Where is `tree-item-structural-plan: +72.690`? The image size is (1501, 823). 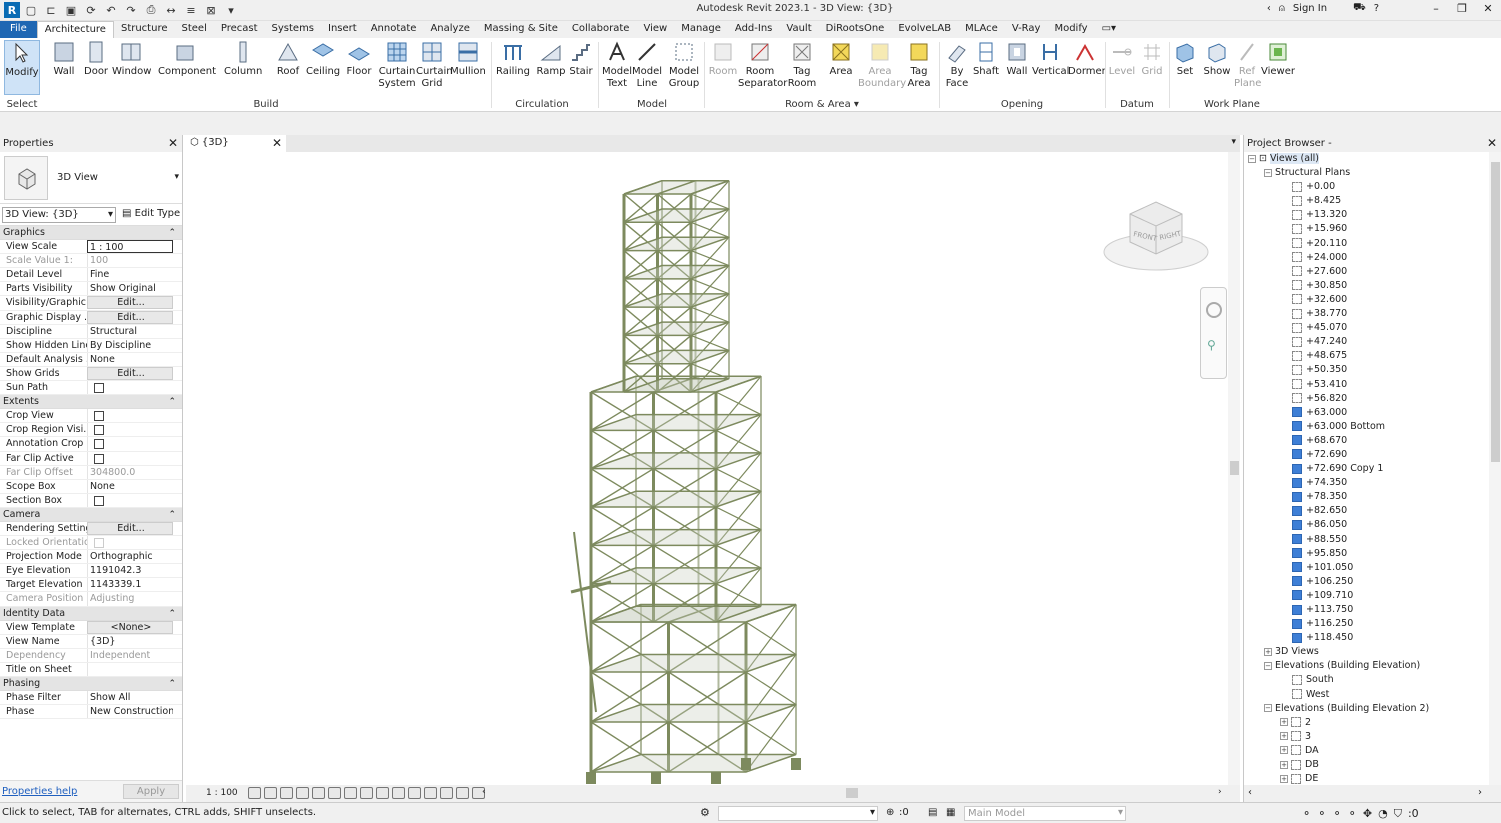
tree-item-structural-plan: +72.690 is located at coordinates (1366, 455).